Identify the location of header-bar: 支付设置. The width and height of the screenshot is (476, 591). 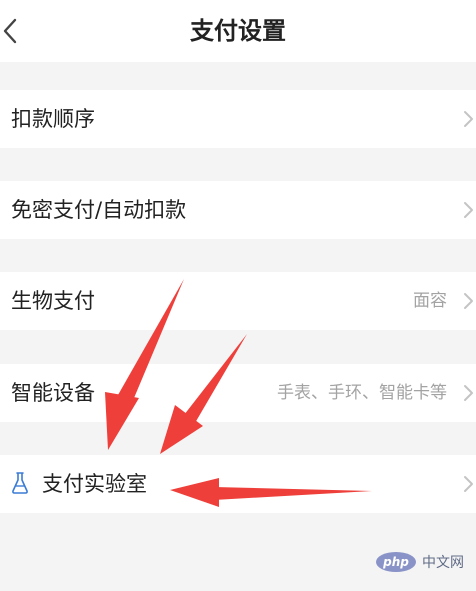
(238, 31).